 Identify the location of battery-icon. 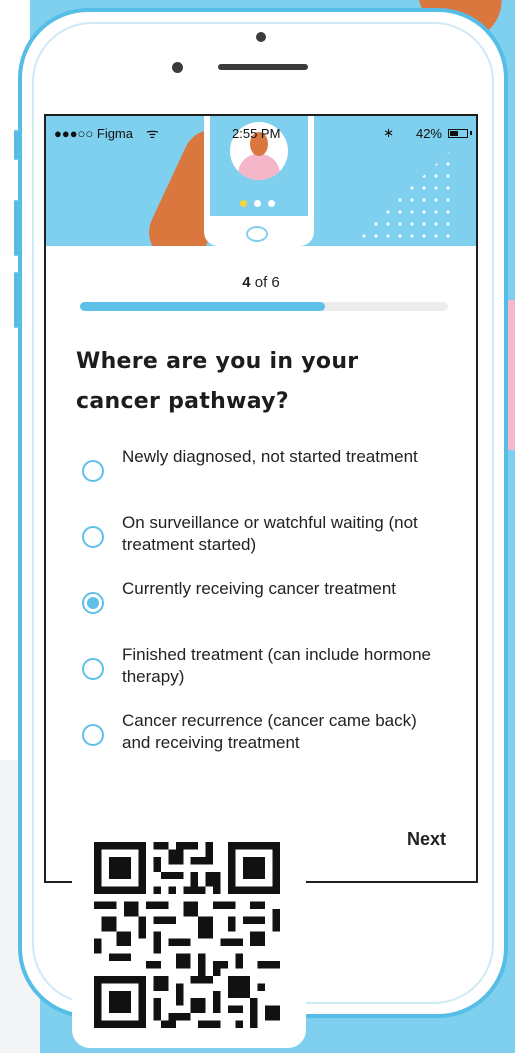
(458, 133).